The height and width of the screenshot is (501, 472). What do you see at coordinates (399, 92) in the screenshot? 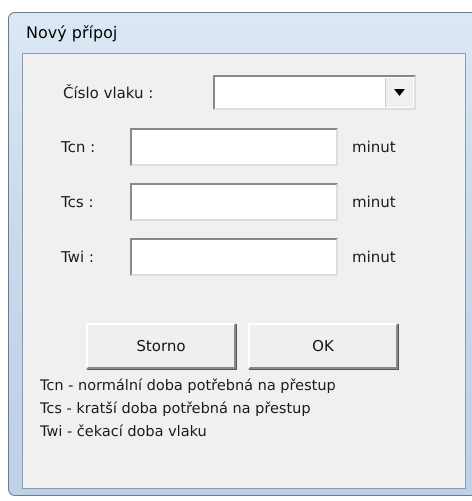
I see `dropdown-arrow-icon` at bounding box center [399, 92].